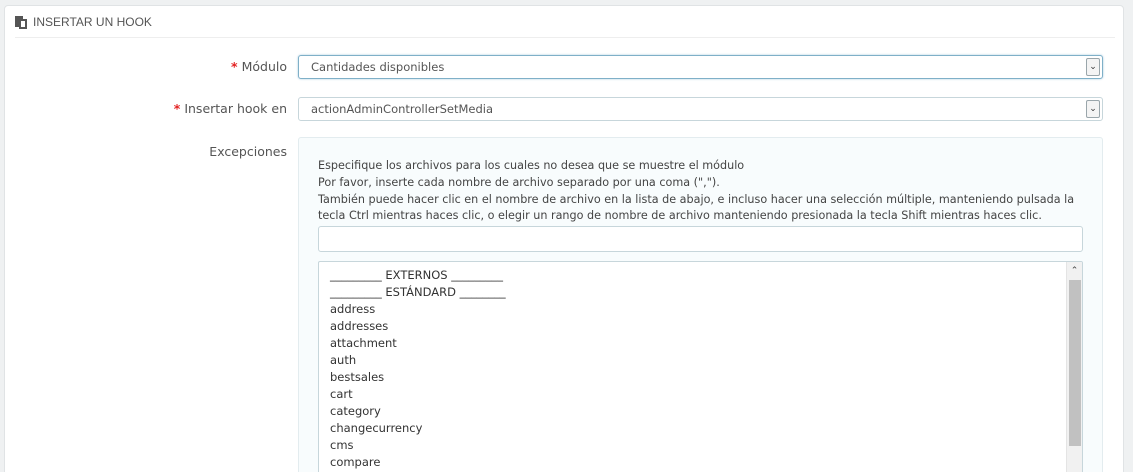  I want to click on list-item: addresses, so click(418, 326).